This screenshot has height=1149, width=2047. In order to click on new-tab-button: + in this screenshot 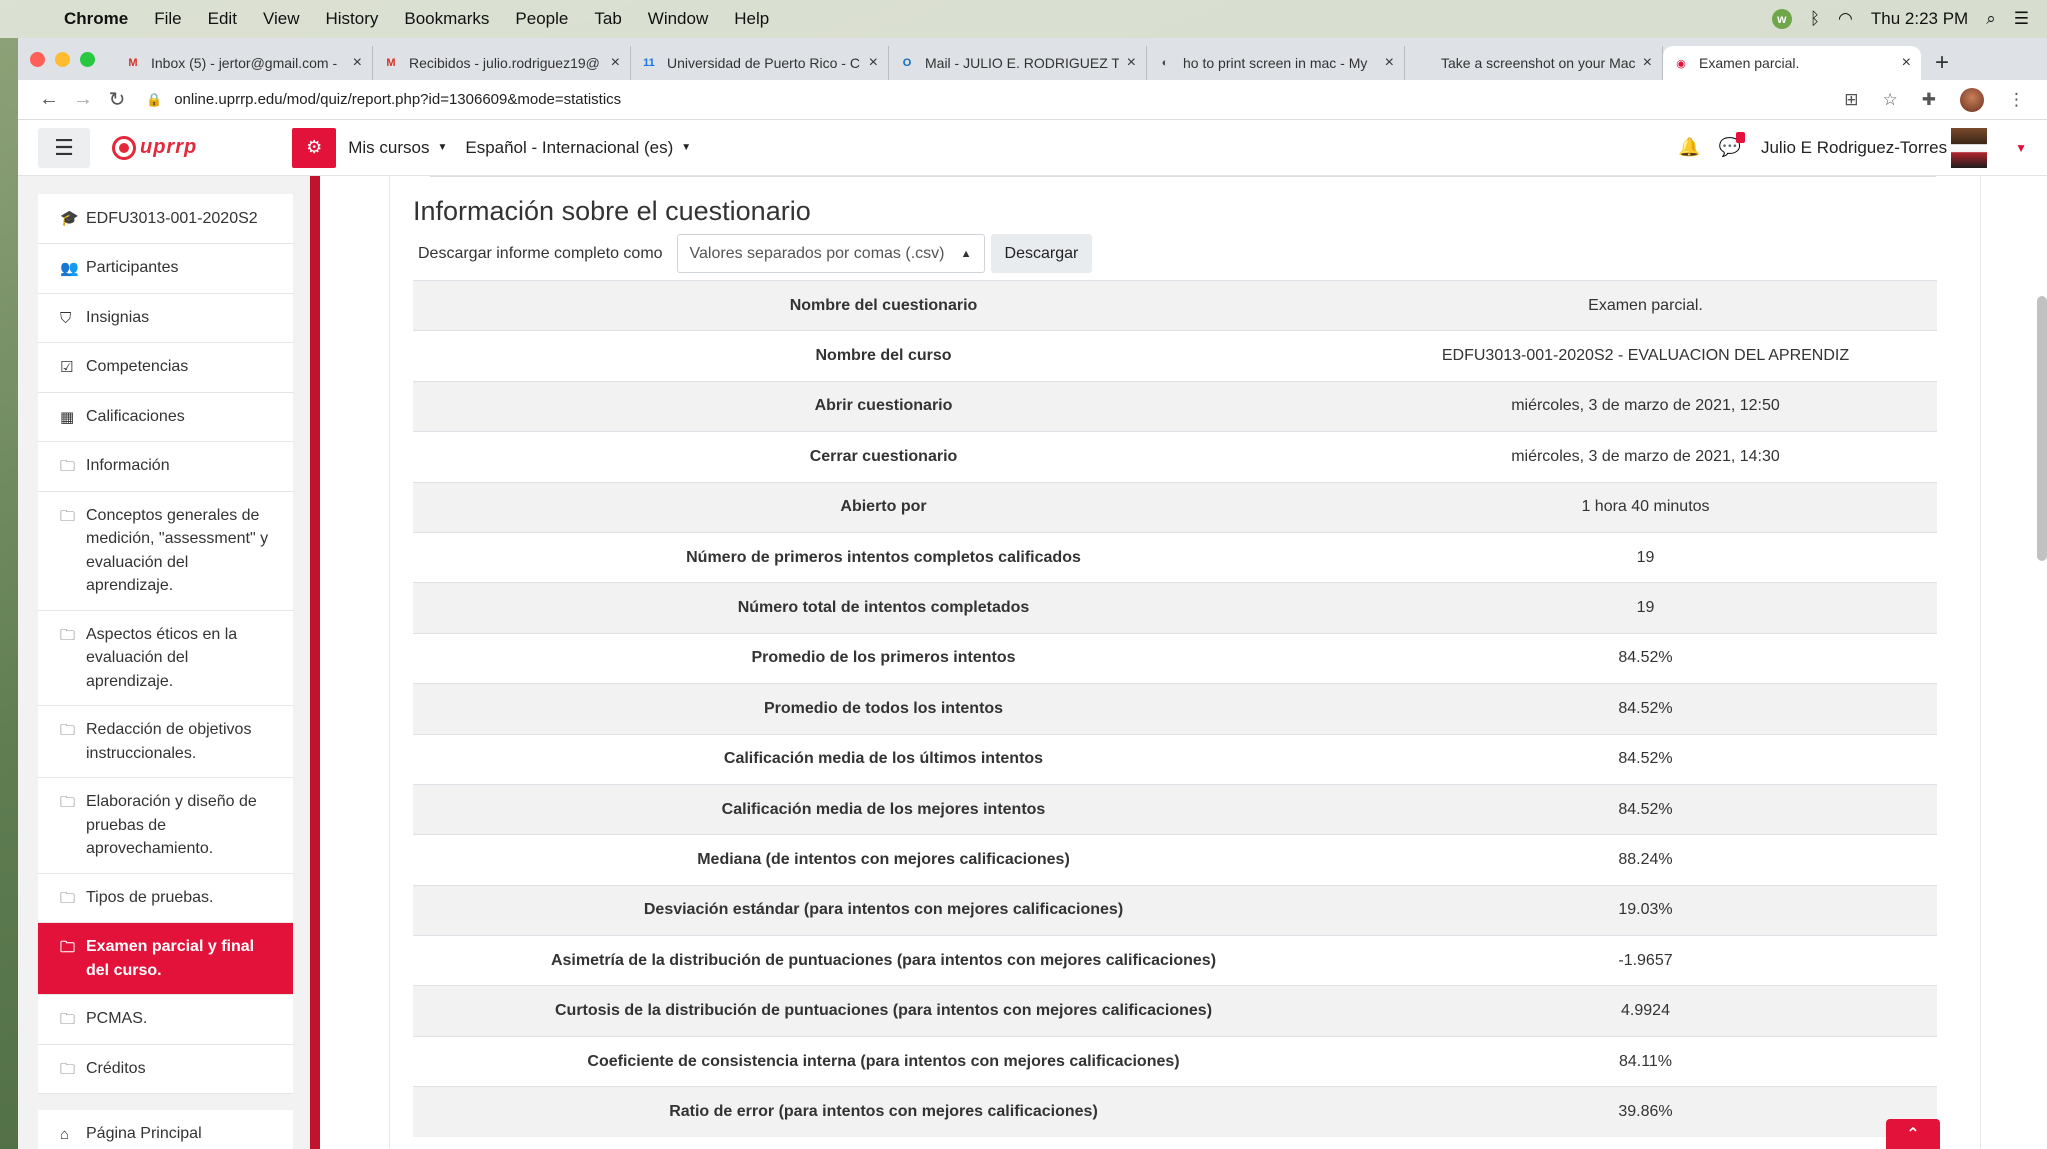, I will do `click(1942, 63)`.